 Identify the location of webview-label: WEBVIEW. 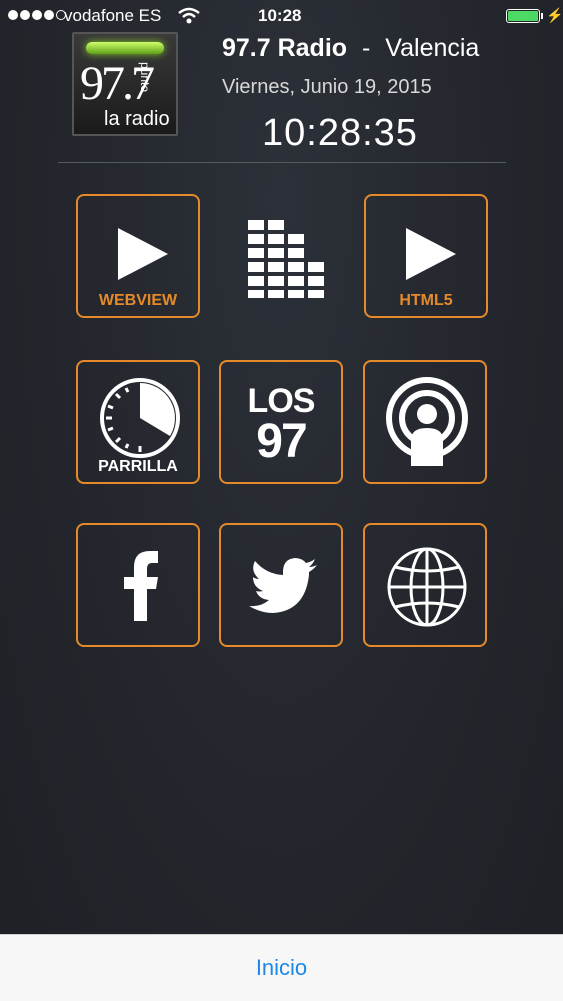
(138, 300).